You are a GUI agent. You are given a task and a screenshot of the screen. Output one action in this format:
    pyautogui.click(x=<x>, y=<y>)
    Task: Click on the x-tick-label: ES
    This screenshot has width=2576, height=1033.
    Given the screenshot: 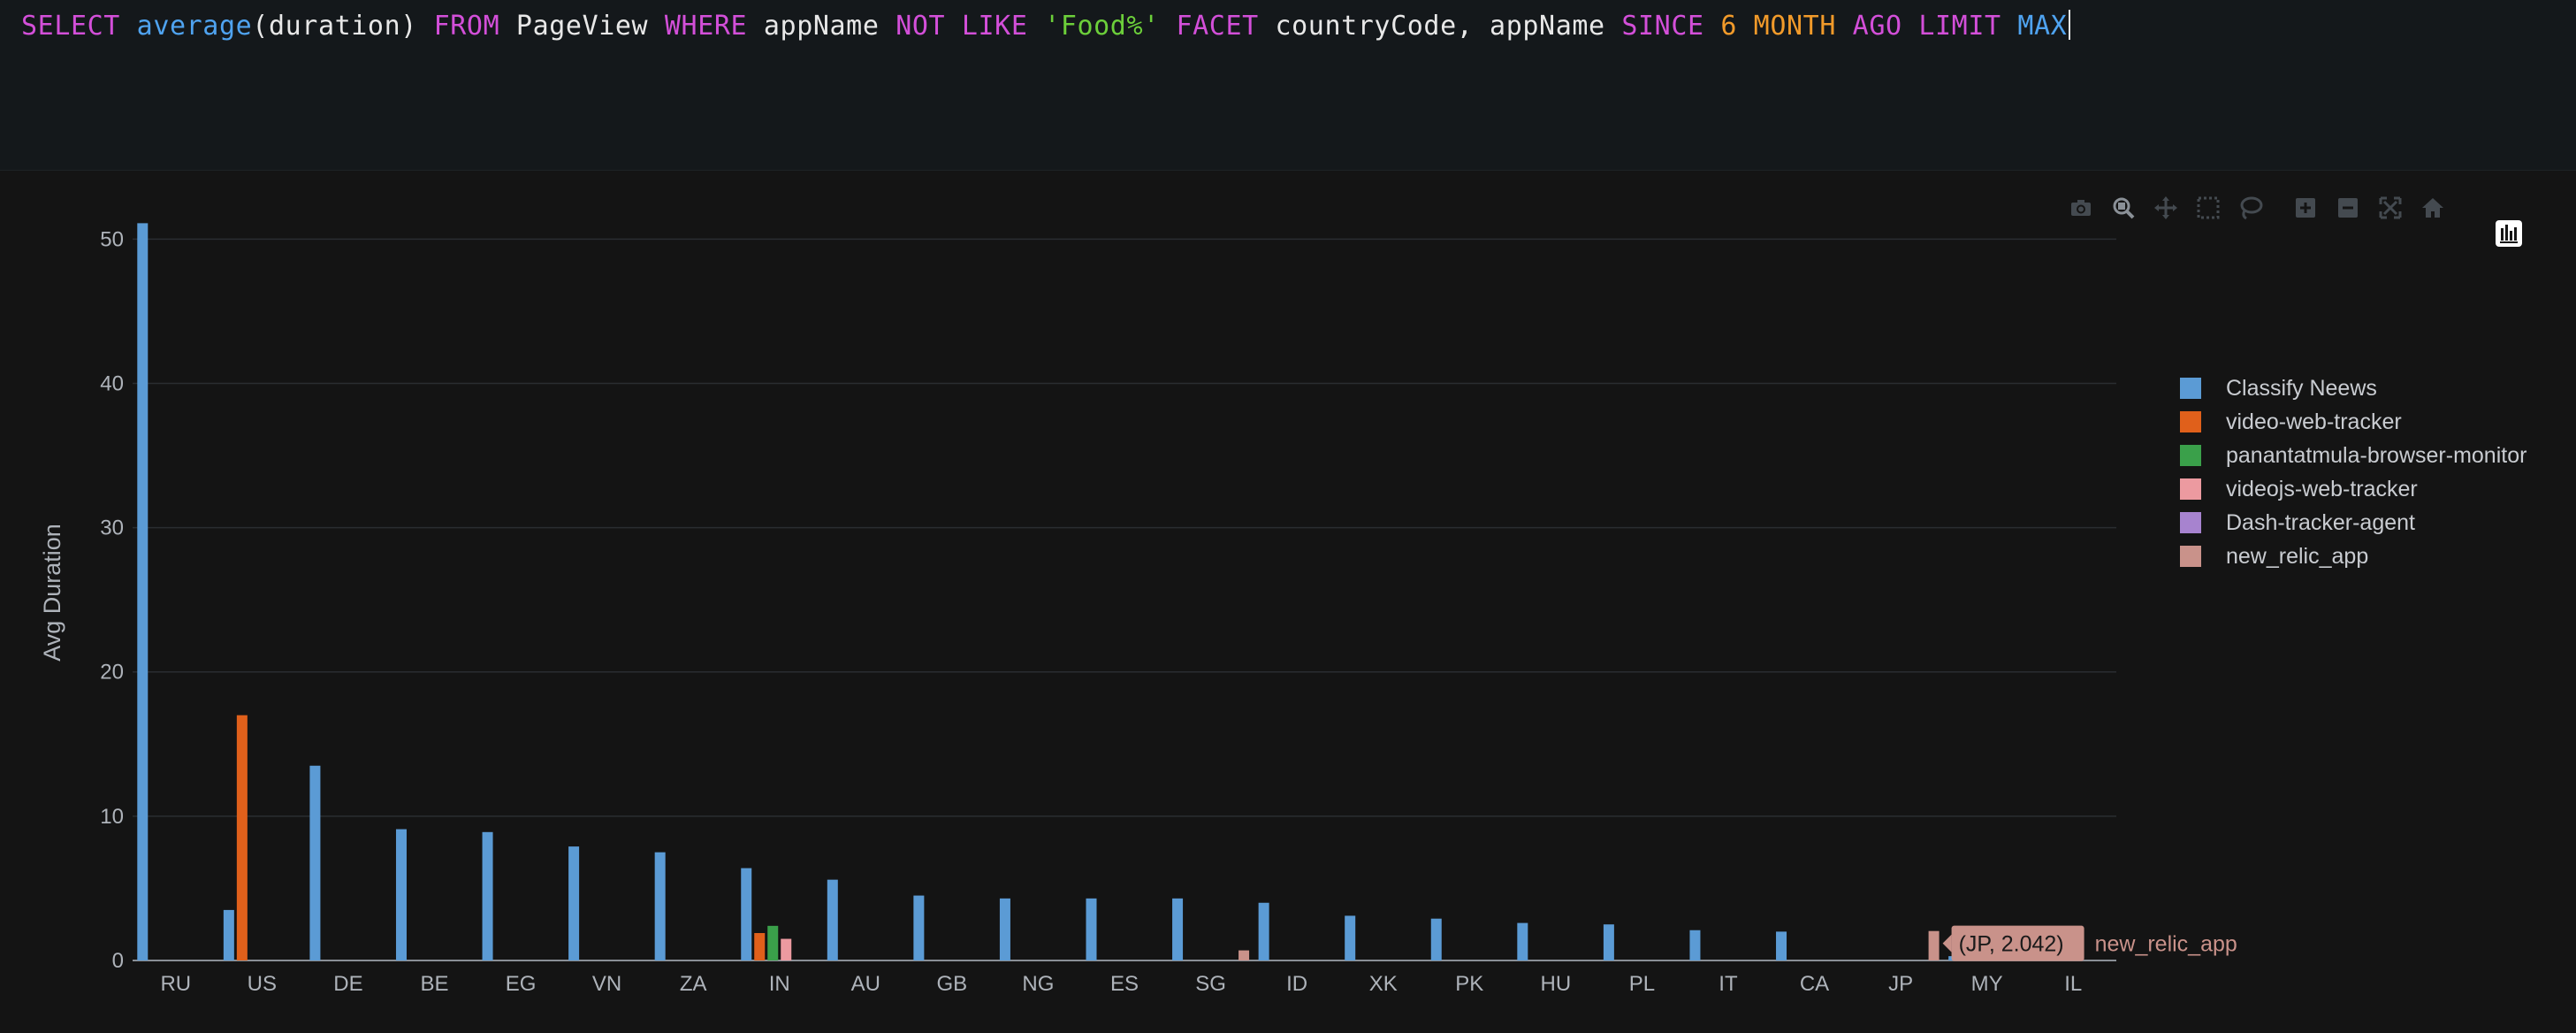 What is the action you would take?
    pyautogui.click(x=1124, y=984)
    